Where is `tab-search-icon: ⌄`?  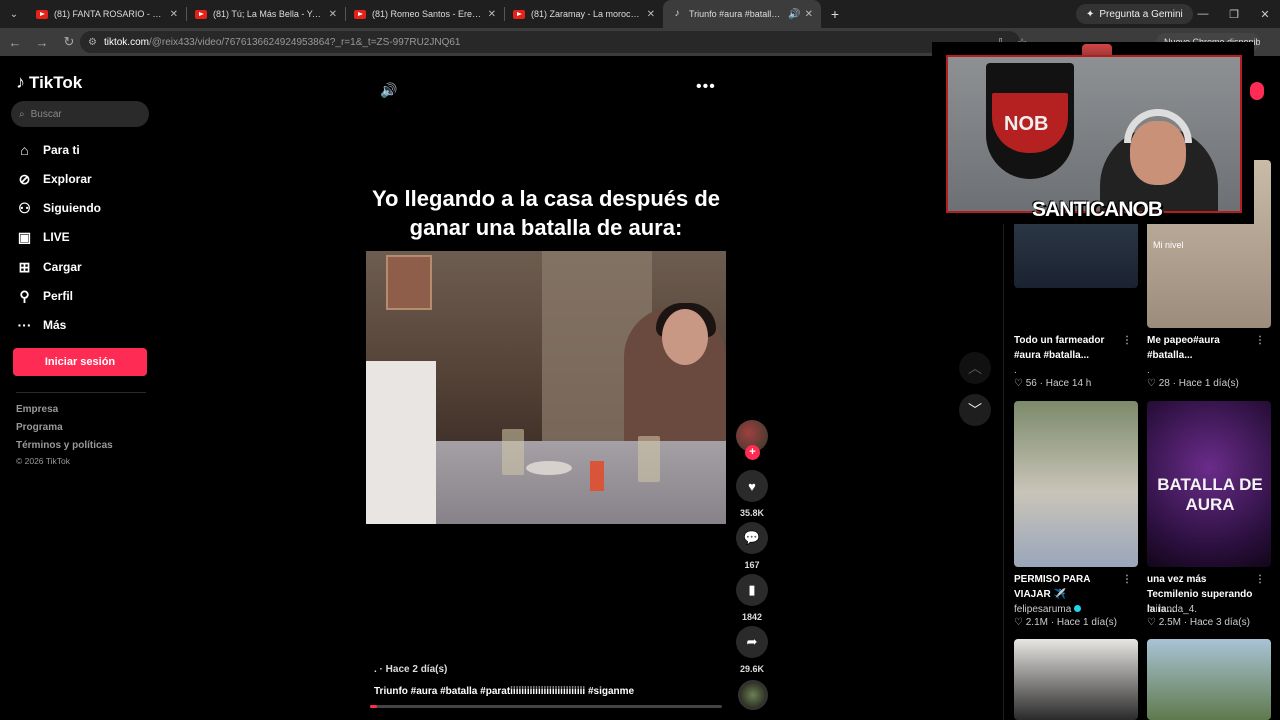 tab-search-icon: ⌄ is located at coordinates (14, 14).